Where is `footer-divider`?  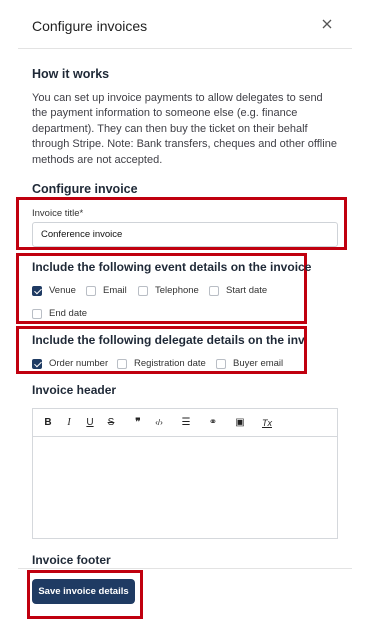
footer-divider is located at coordinates (185, 568).